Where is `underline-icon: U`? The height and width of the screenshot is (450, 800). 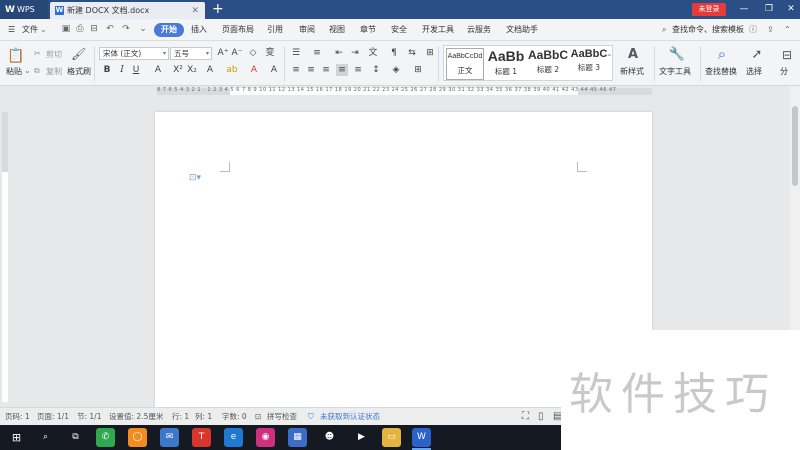 underline-icon: U is located at coordinates (136, 70).